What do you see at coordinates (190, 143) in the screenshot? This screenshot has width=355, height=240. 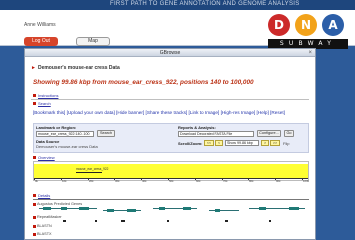 I see `scroll-zoom-label: Scroll/Zoom:` at bounding box center [190, 143].